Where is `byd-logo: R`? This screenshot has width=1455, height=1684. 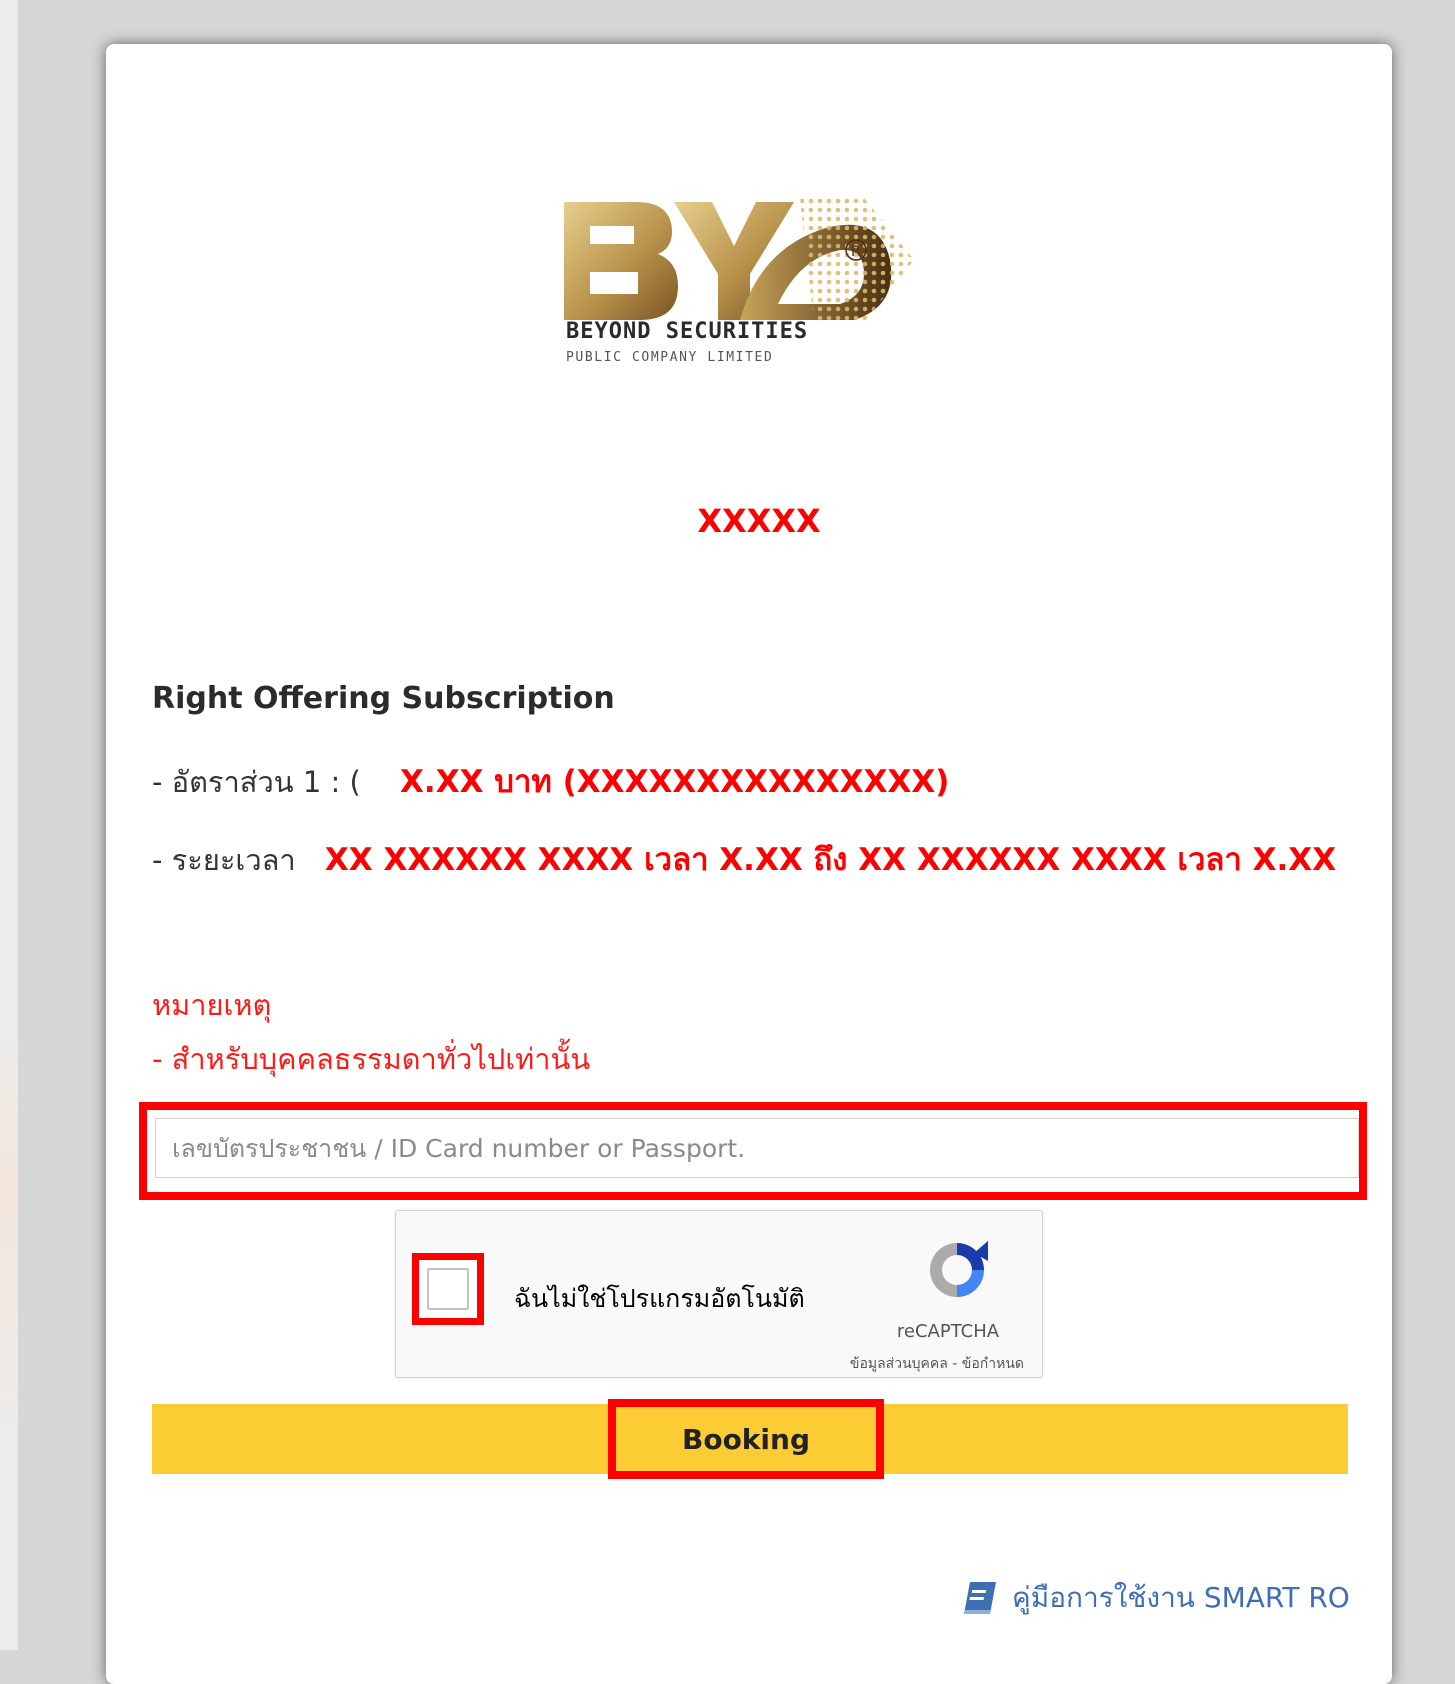 byd-logo: R is located at coordinates (754, 303).